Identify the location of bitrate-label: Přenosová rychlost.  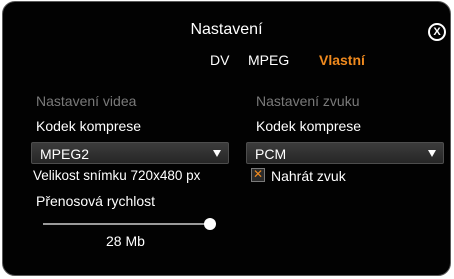
(96, 201).